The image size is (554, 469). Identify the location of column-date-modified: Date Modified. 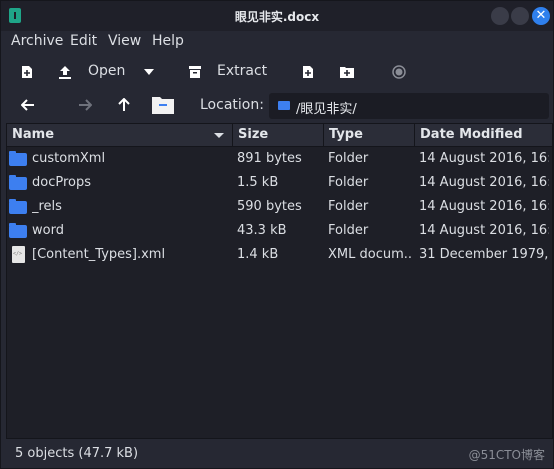
(483, 135).